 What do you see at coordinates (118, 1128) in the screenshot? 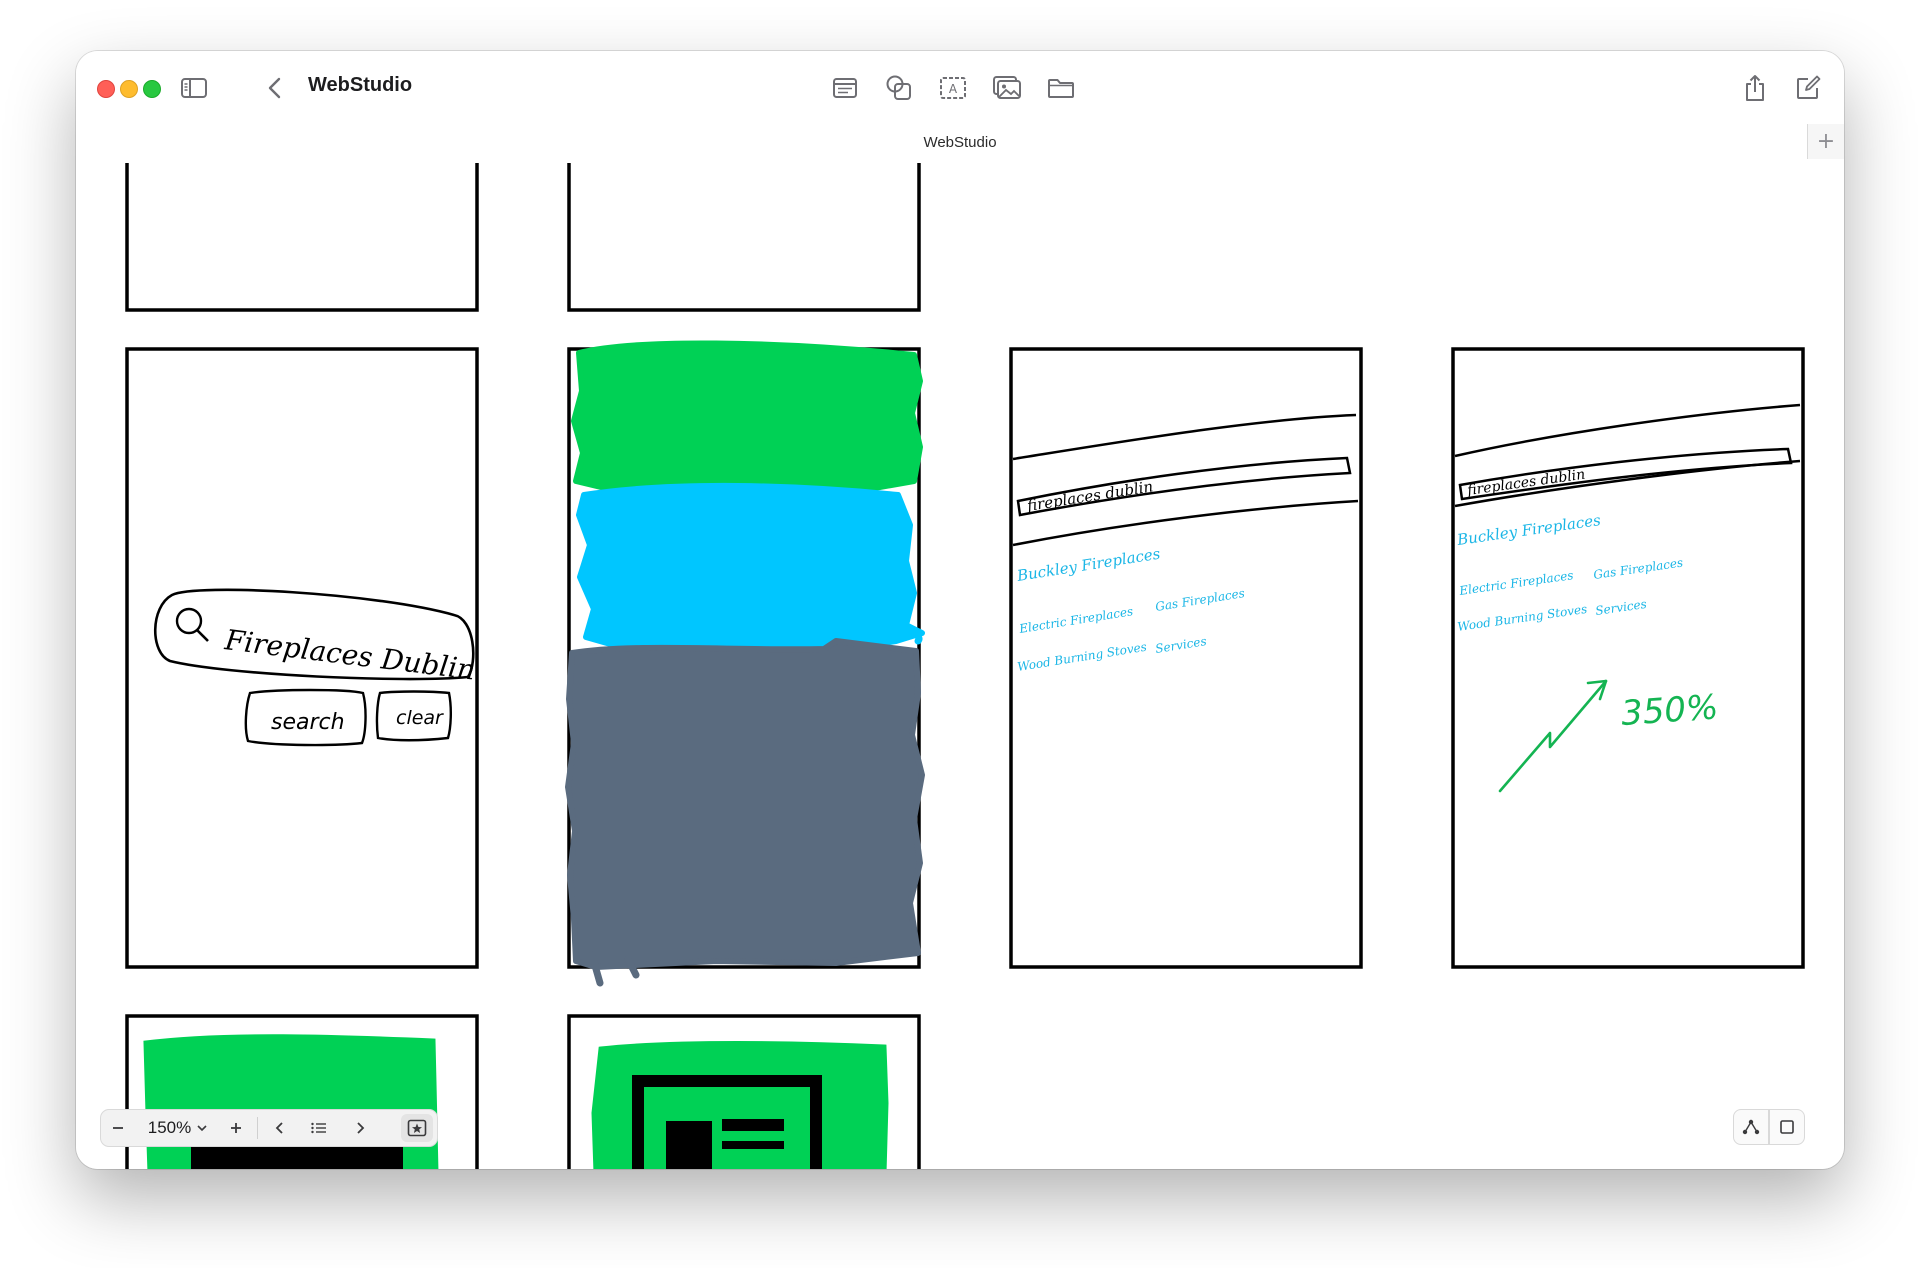
I see `zoom-out-button` at bounding box center [118, 1128].